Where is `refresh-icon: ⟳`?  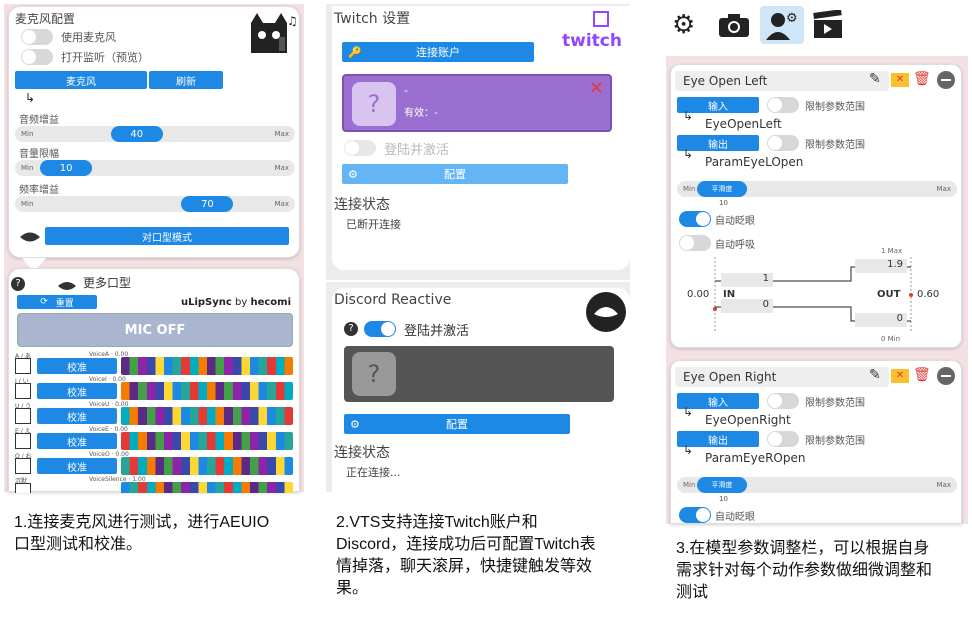
refresh-icon: ⟳ is located at coordinates (44, 302).